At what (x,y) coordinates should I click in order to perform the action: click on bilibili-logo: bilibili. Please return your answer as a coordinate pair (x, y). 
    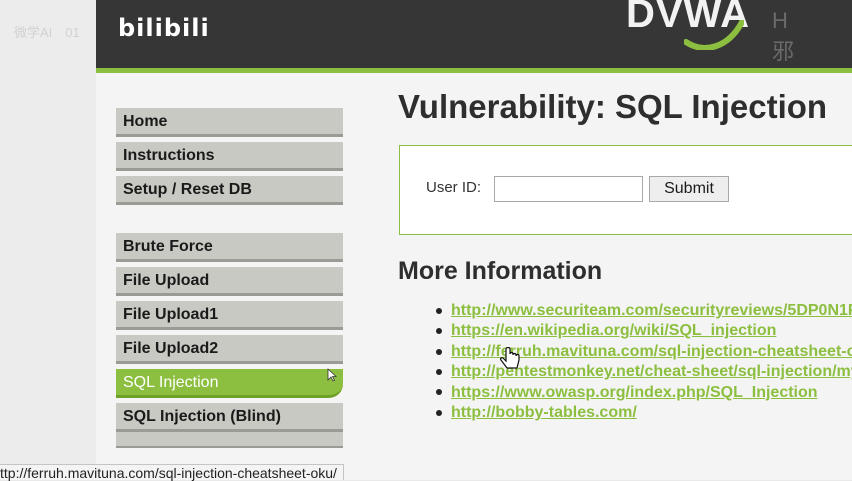
    Looking at the image, I should click on (164, 28).